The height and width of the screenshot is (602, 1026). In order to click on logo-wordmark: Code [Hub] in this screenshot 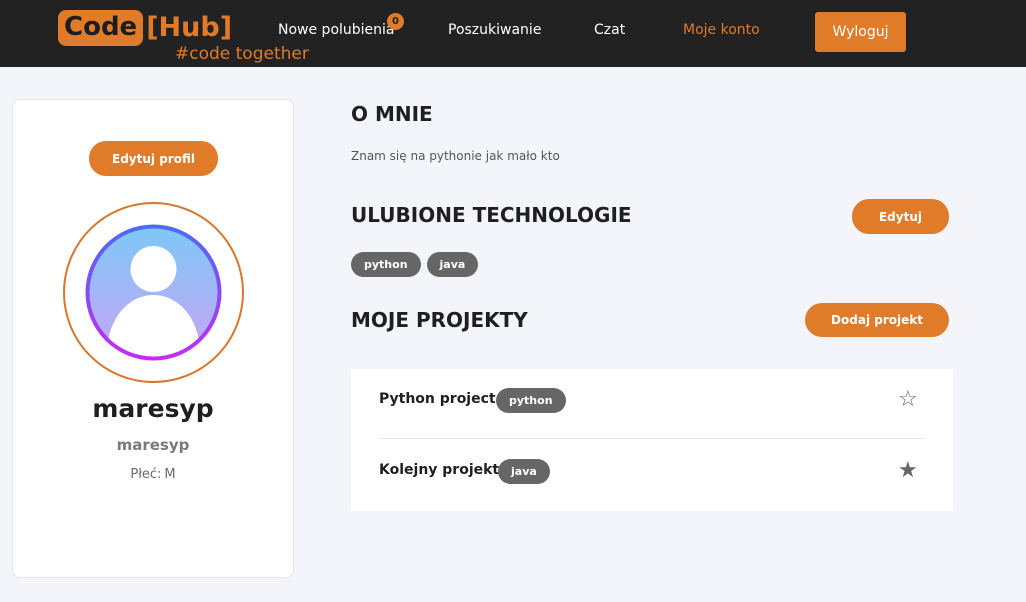, I will do `click(145, 28)`.